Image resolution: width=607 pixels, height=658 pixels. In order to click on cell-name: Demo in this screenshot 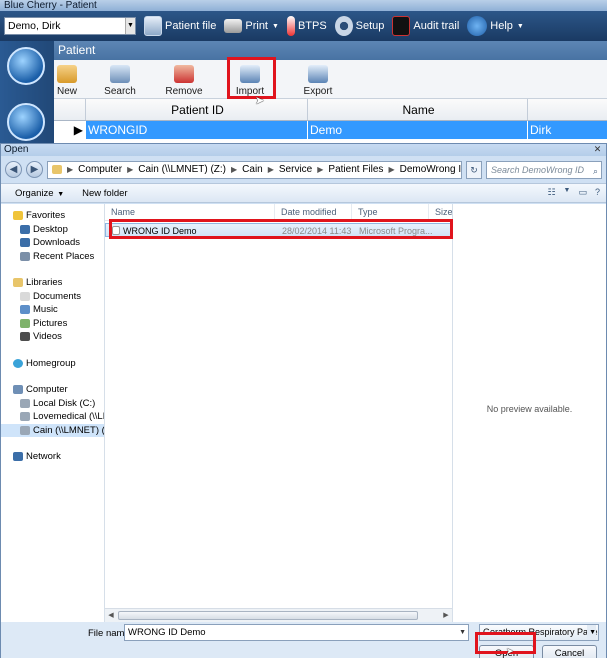, I will do `click(418, 130)`.